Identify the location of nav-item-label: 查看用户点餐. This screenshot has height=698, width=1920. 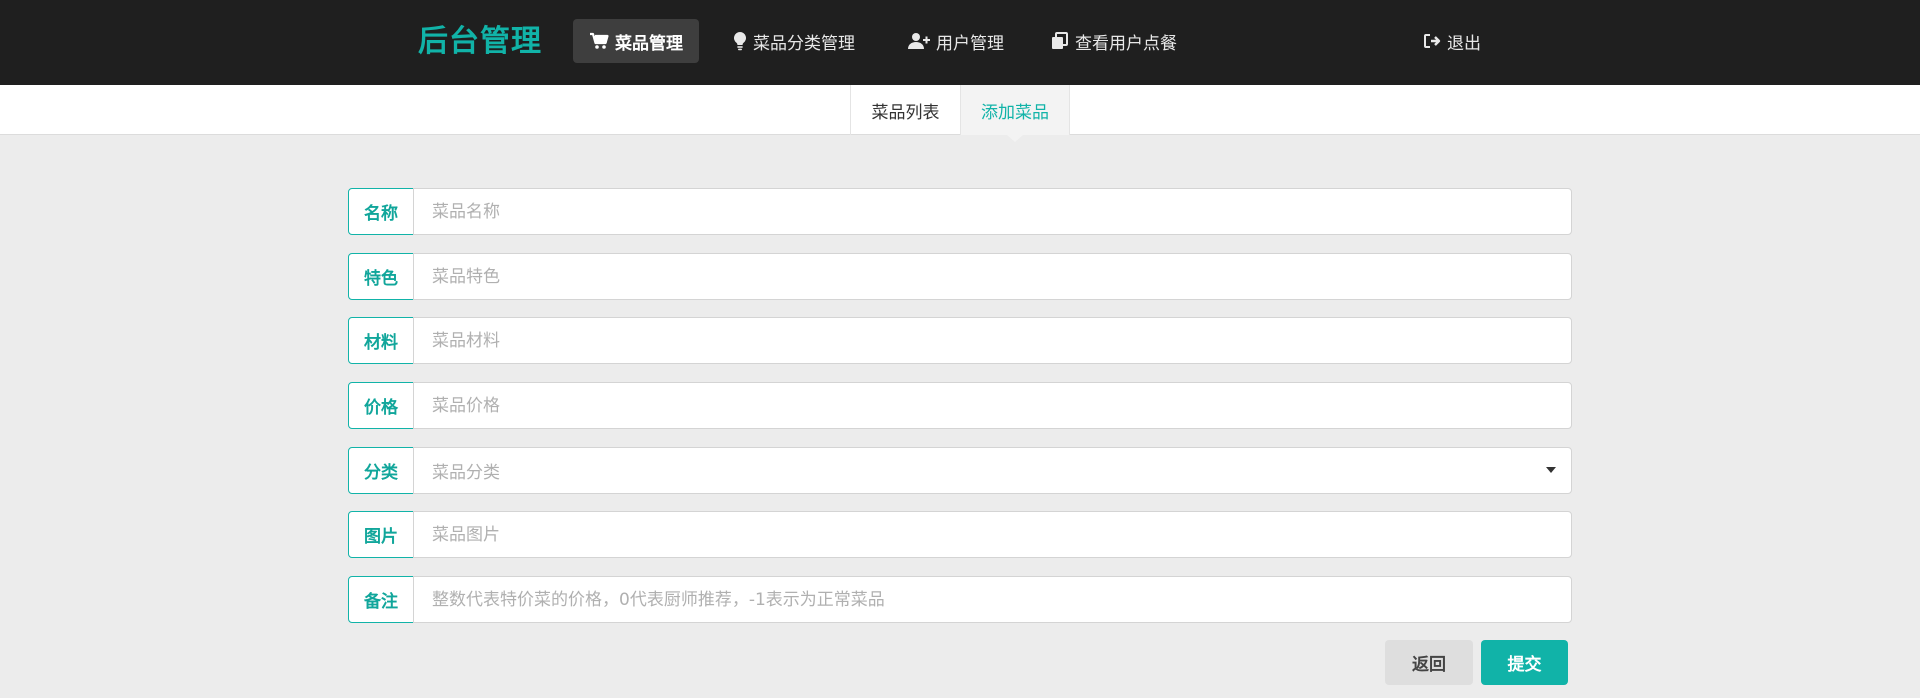
(1126, 43).